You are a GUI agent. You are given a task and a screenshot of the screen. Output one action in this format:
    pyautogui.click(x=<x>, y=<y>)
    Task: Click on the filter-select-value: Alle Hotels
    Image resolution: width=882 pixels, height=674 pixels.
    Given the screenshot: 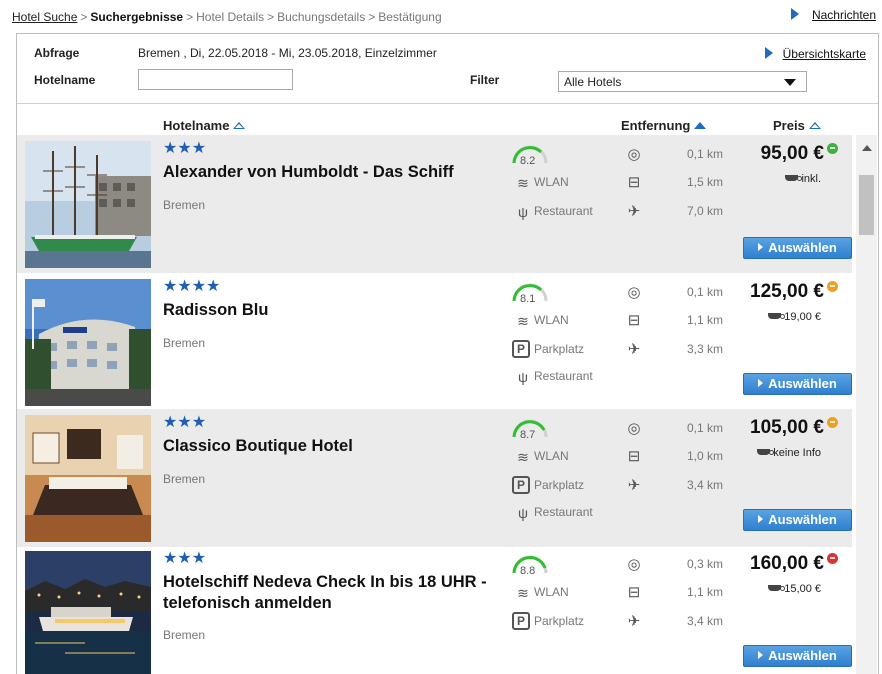 What is the action you would take?
    pyautogui.click(x=593, y=82)
    